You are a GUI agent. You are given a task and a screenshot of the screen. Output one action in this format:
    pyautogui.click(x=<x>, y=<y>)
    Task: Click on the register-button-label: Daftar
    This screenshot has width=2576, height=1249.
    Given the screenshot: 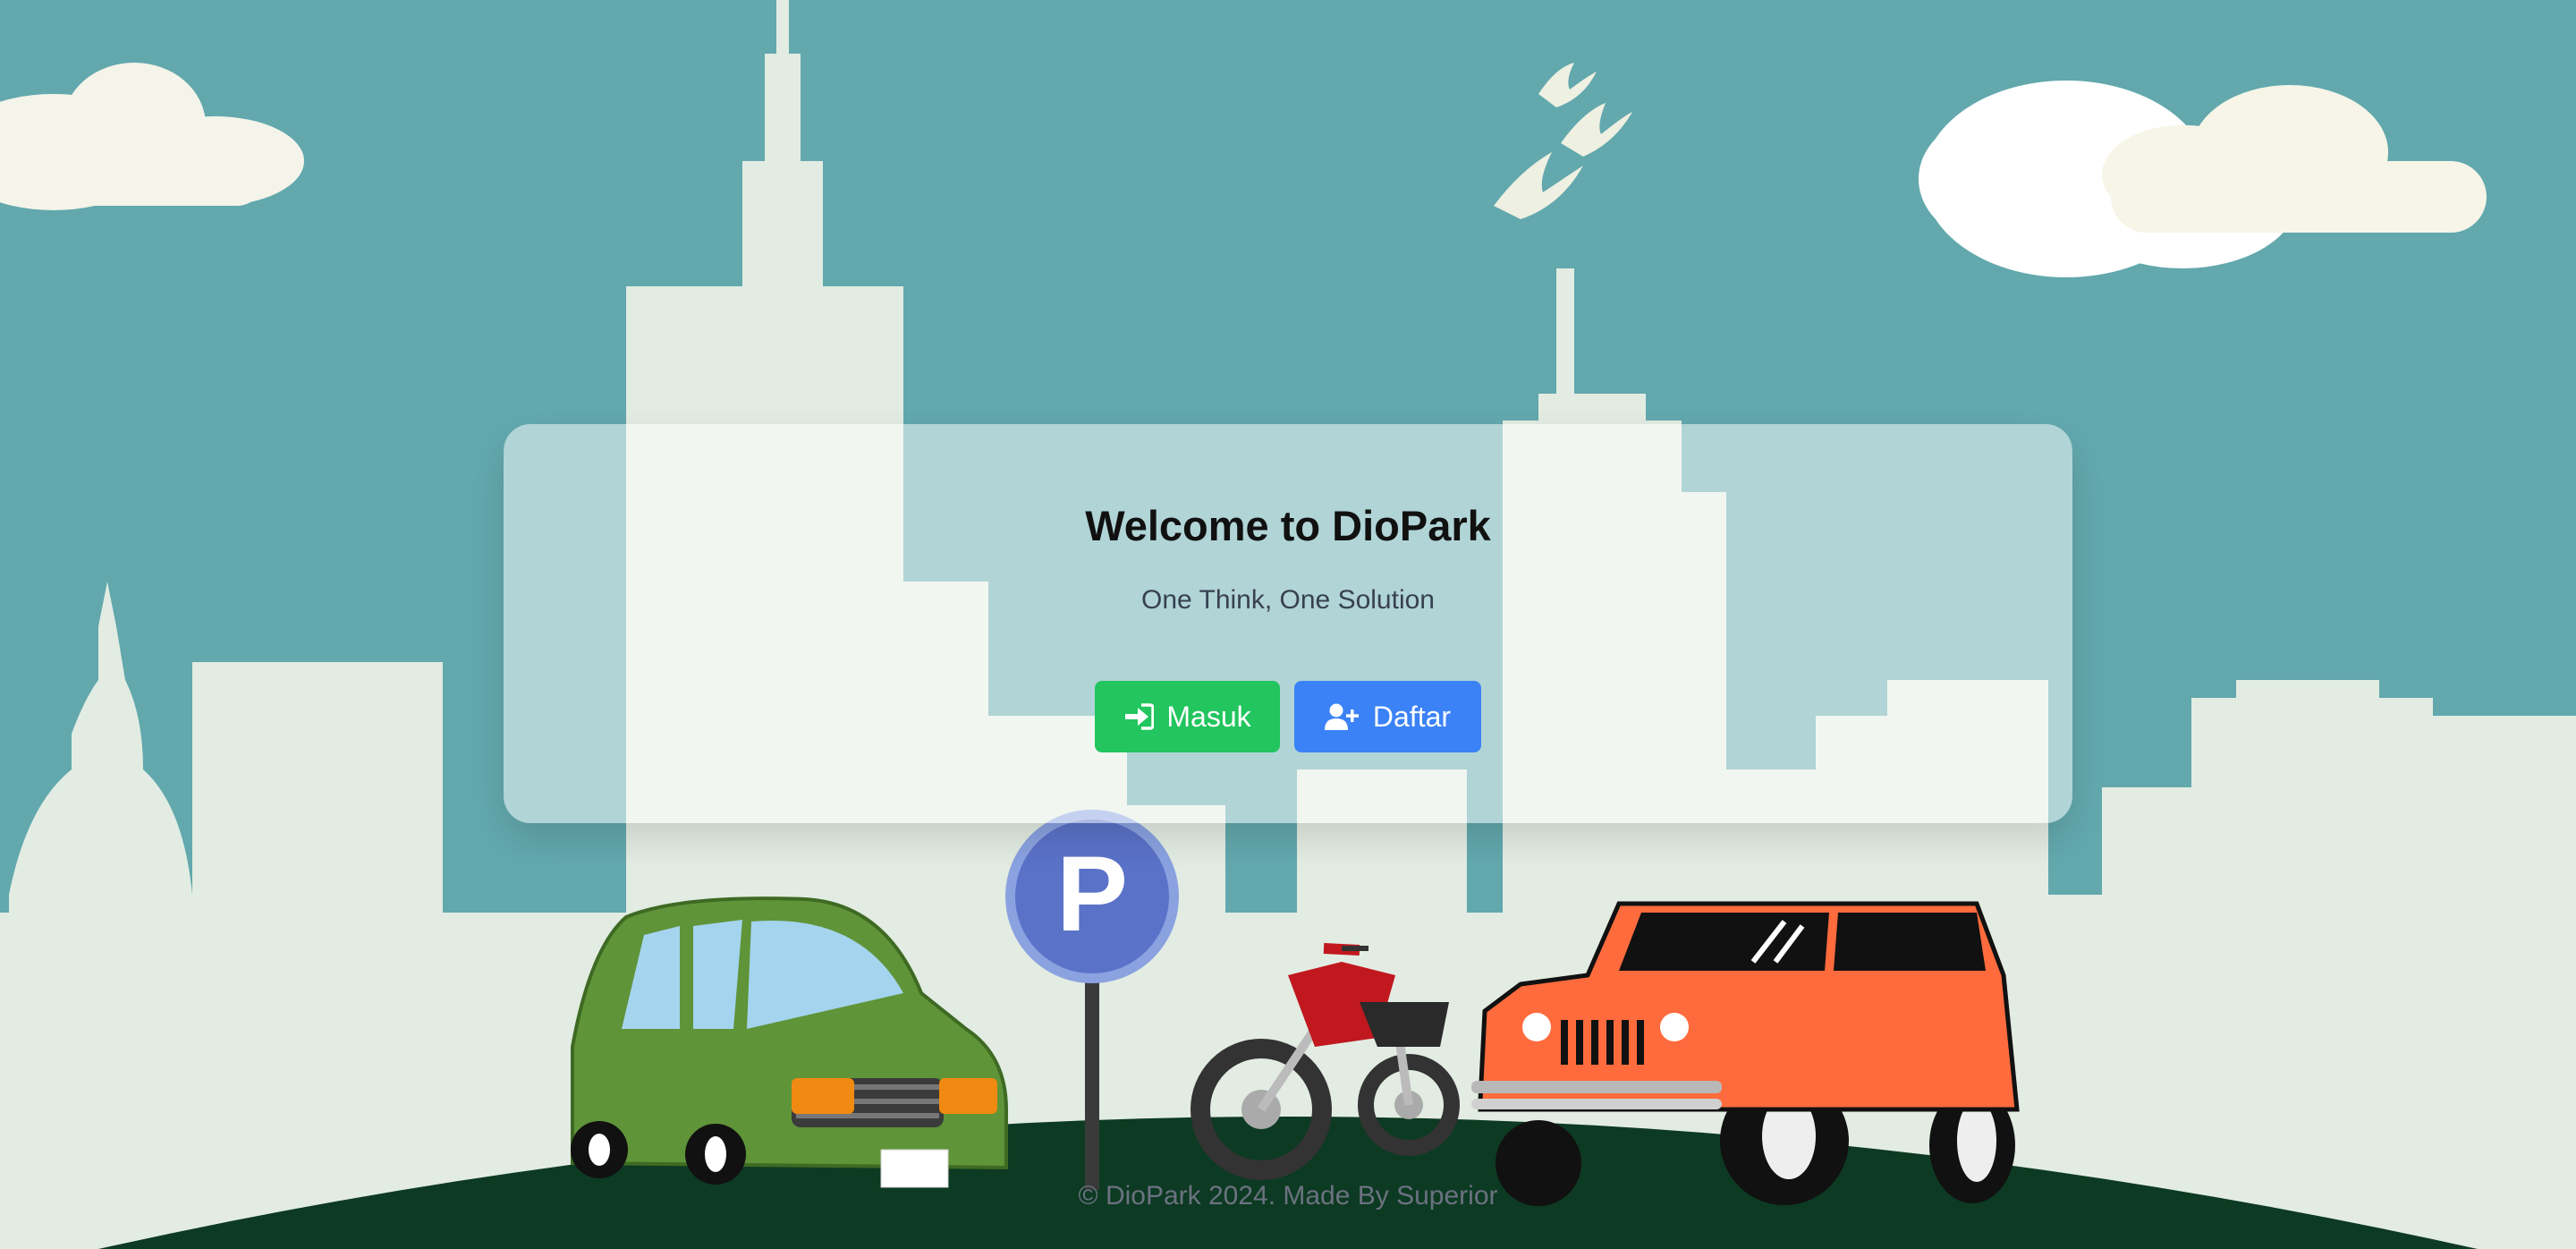 What is the action you would take?
    pyautogui.click(x=1412, y=716)
    